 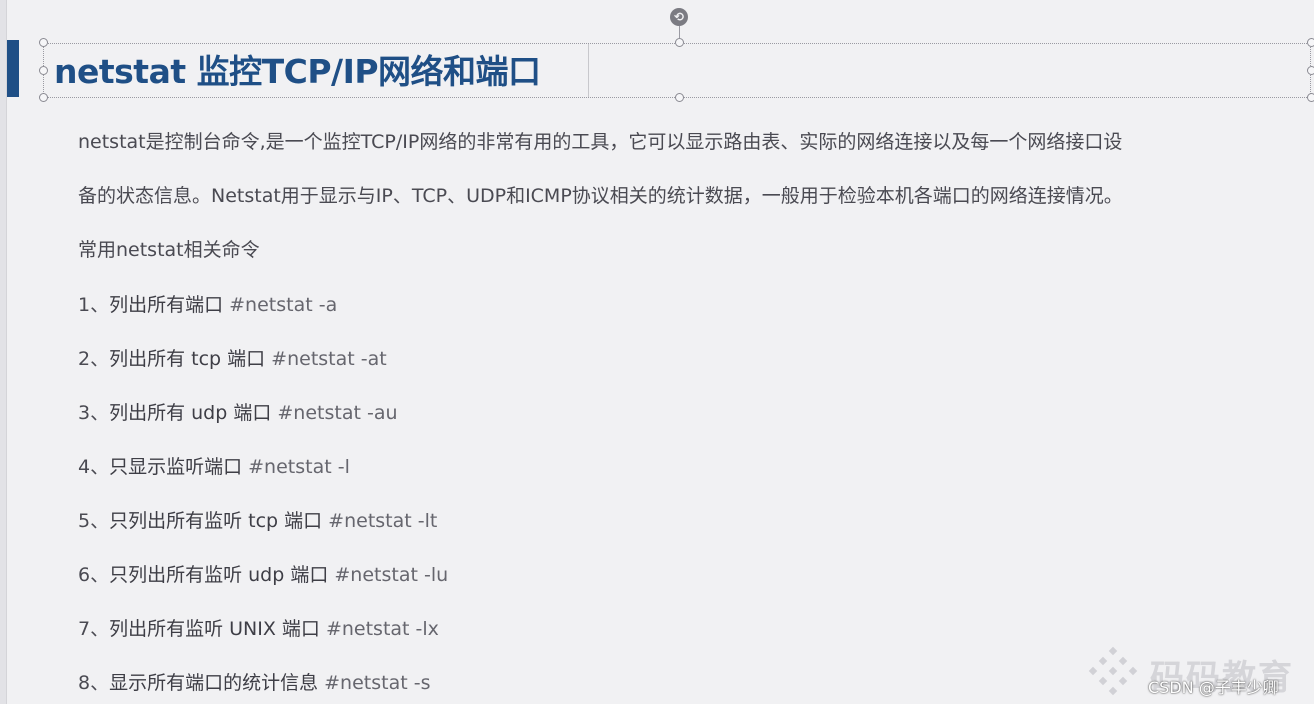 What do you see at coordinates (13, 68) in the screenshot?
I see `title-accent-bar` at bounding box center [13, 68].